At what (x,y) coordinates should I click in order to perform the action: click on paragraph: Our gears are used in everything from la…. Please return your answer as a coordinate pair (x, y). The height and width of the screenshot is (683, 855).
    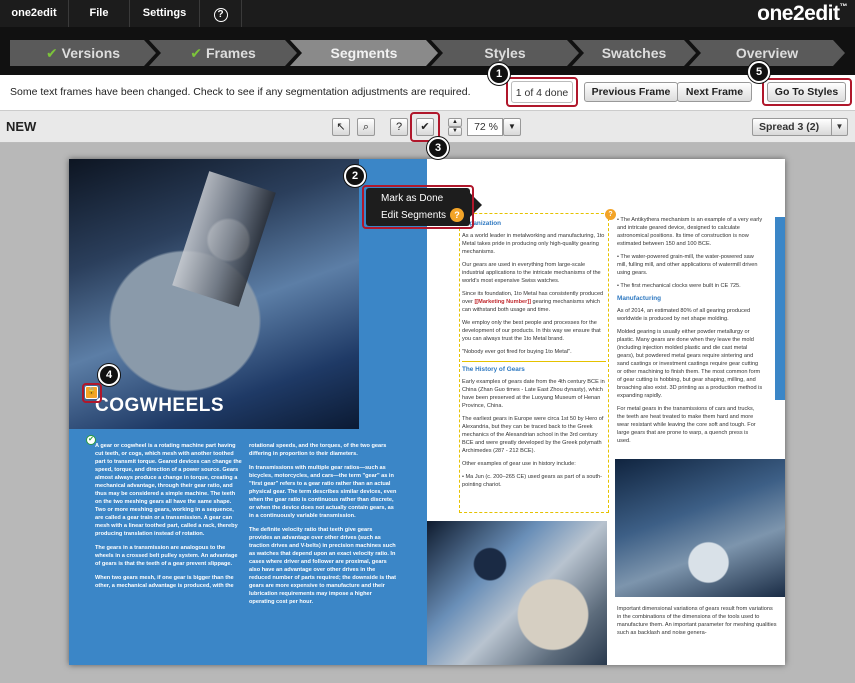
    Looking at the image, I should click on (531, 273).